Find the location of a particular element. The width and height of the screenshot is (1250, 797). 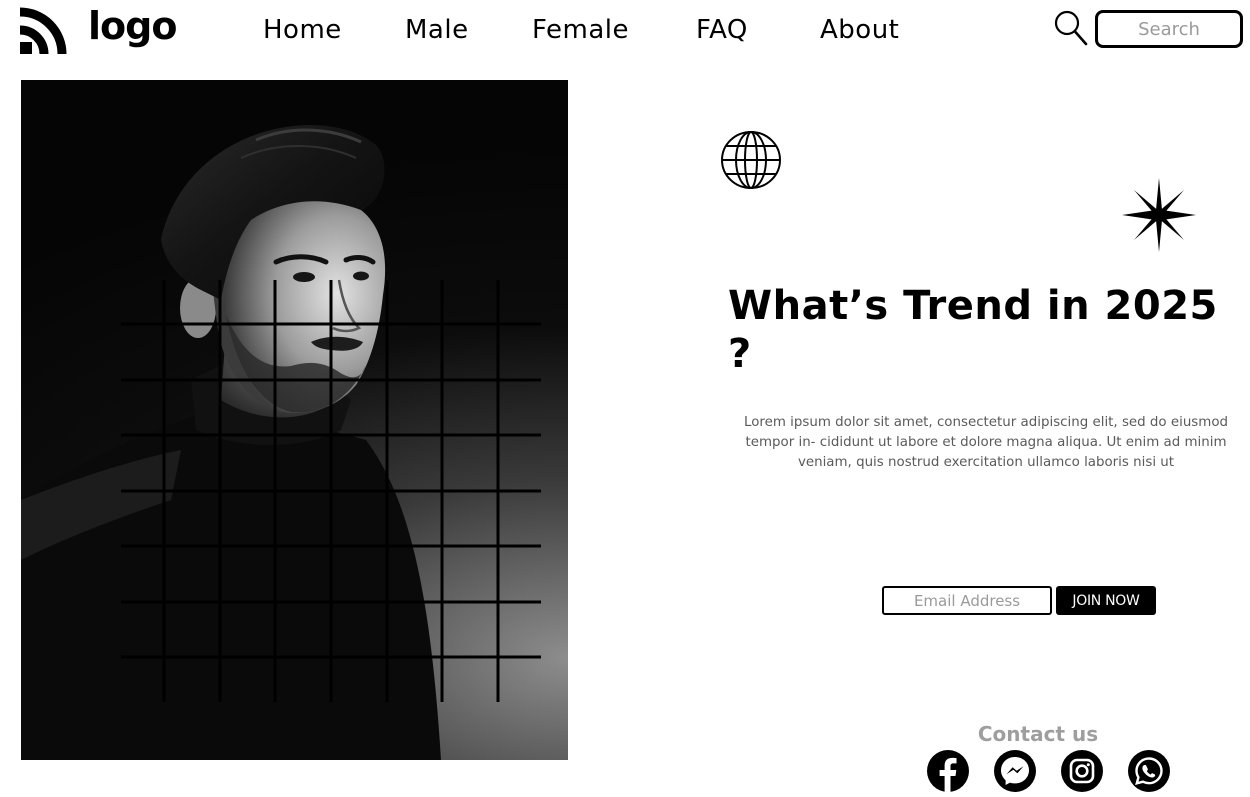

wifi-arcs-icon is located at coordinates (43, 30).